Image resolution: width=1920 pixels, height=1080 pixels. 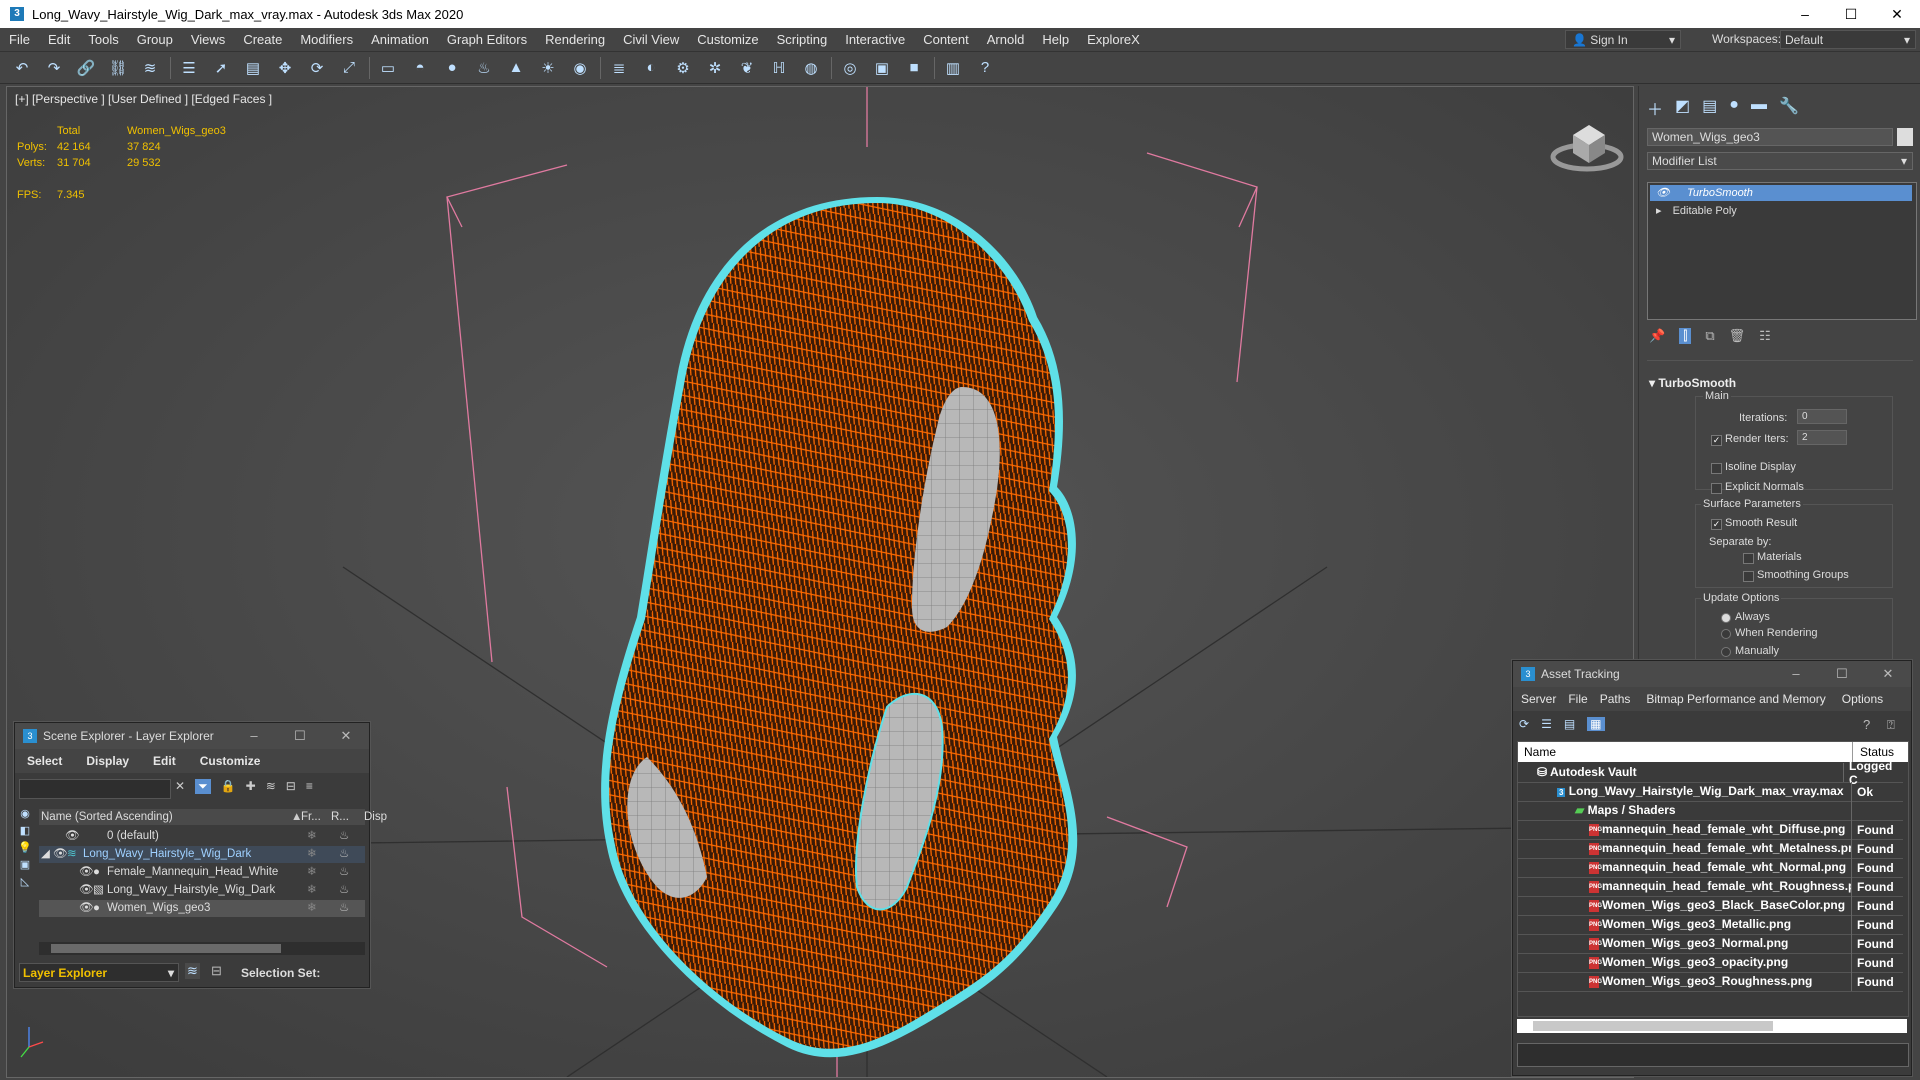 What do you see at coordinates (1891, 725) in the screenshot?
I see `help-context-icon: ⍰` at bounding box center [1891, 725].